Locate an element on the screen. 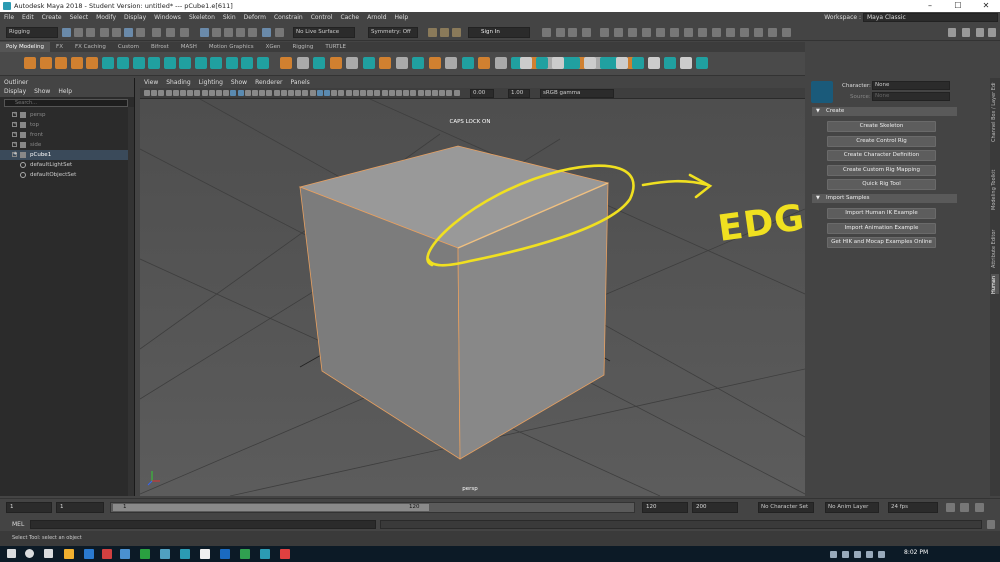 This screenshot has height=562, width=1000. import-sample-button: Get HIK and Mocap Examples Online is located at coordinates (881, 242).